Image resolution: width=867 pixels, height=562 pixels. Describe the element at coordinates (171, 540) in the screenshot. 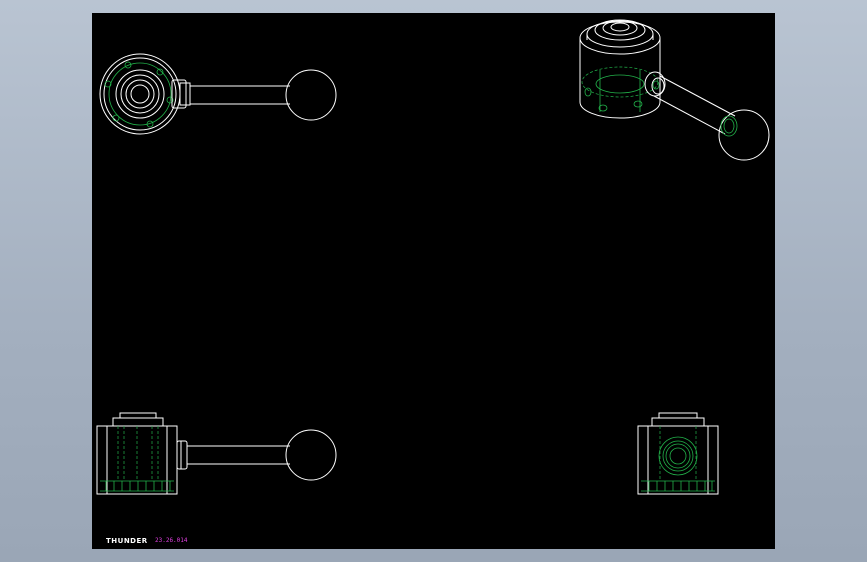

I see `drawing-code: 23.26.014` at that location.